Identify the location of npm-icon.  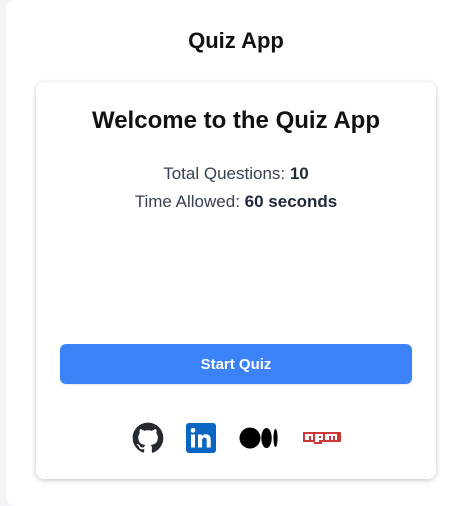
(322, 438).